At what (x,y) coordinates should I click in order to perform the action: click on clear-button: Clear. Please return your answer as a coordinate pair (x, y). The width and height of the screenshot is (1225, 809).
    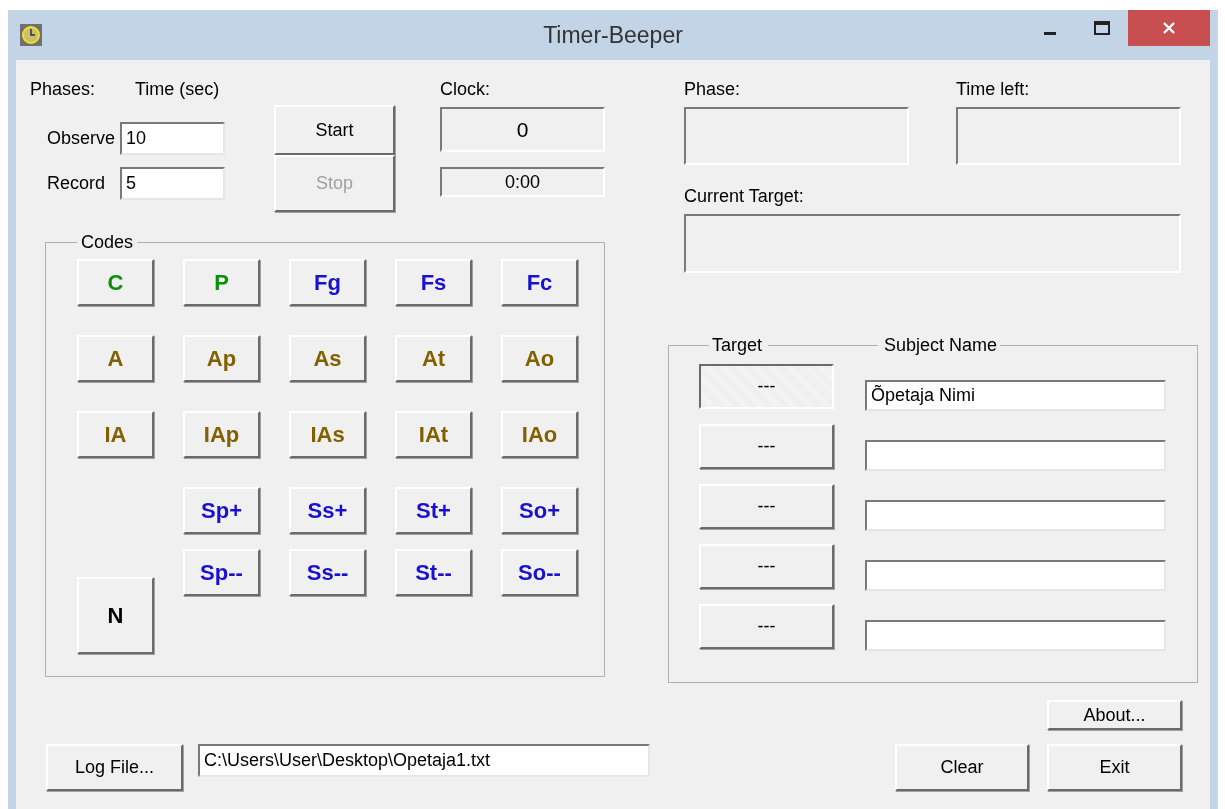
    Looking at the image, I should click on (962, 767).